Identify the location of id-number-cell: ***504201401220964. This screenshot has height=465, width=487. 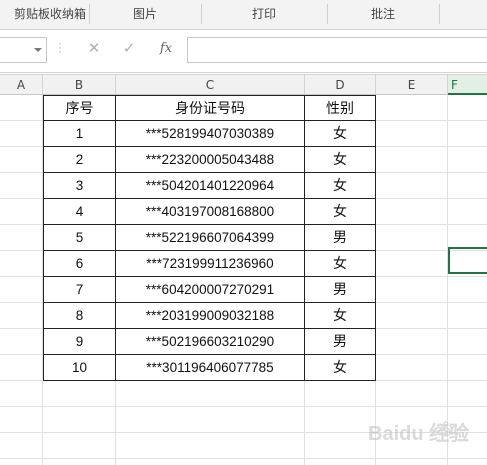
(210, 186).